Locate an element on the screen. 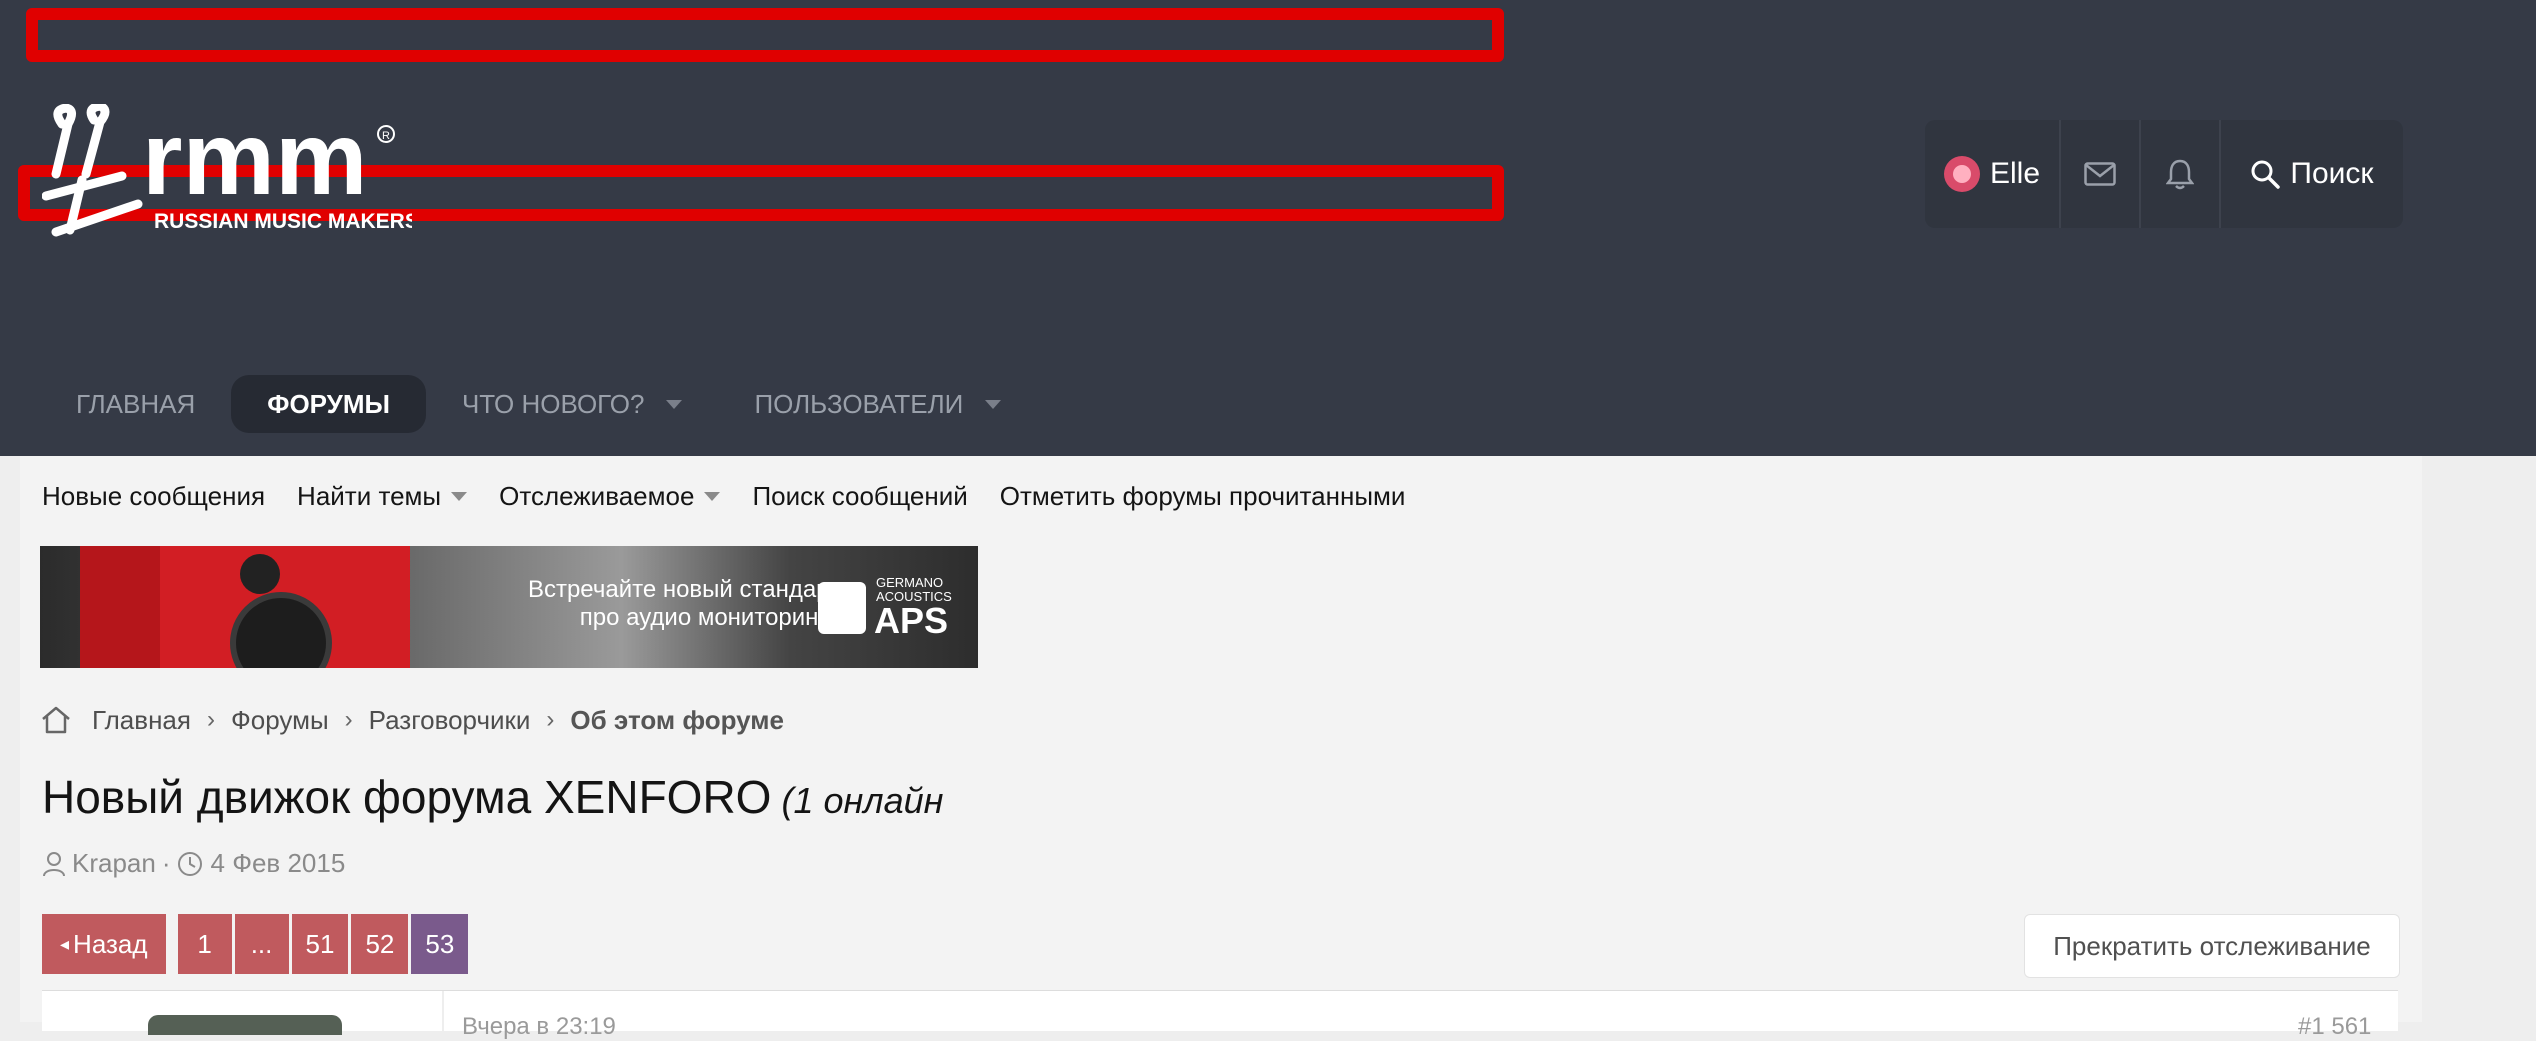  aps-brand-big: APS is located at coordinates (911, 620).